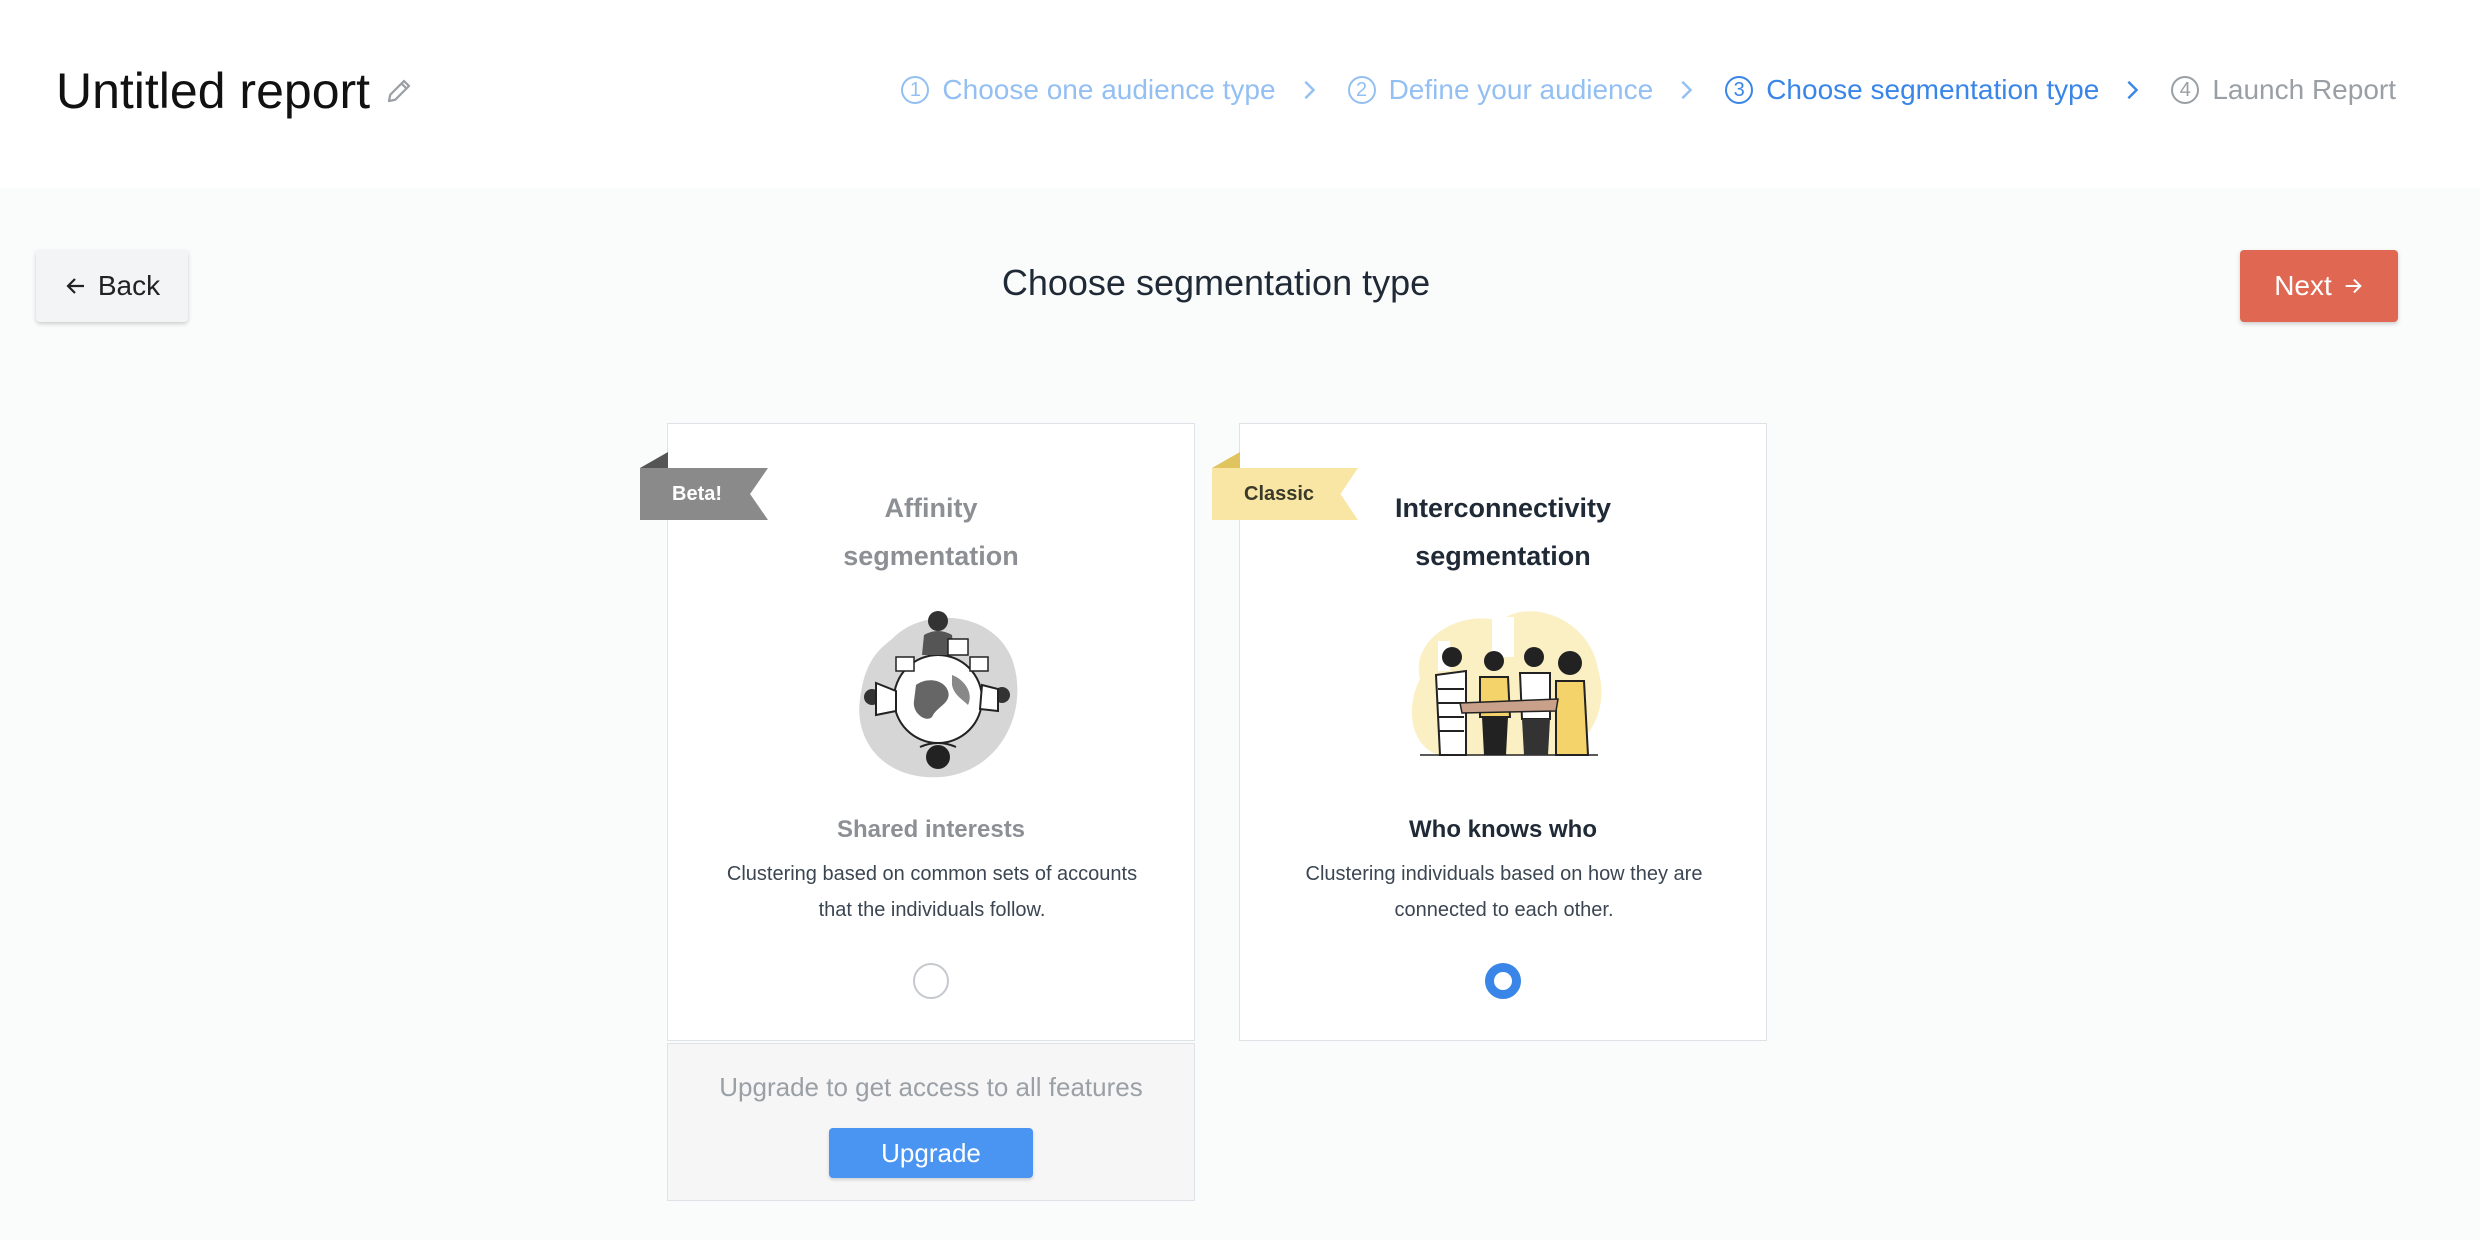 The image size is (2480, 1240). I want to click on card-subtitle: Who knows who, so click(1503, 829).